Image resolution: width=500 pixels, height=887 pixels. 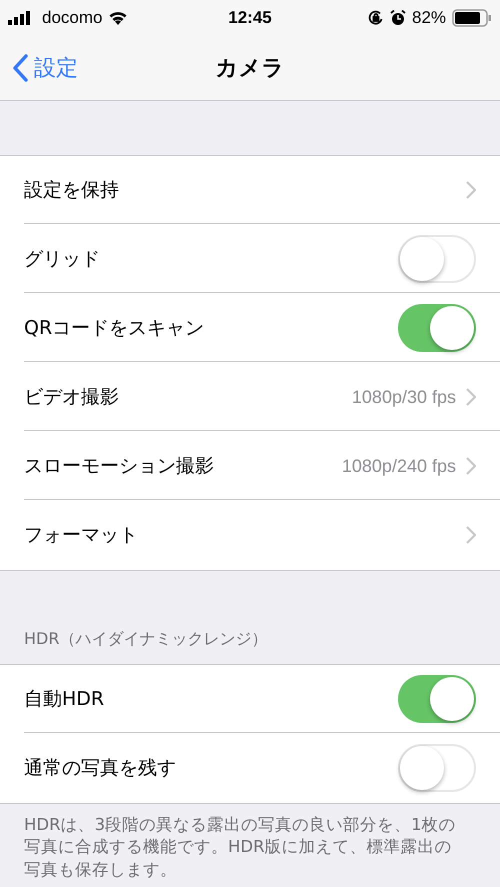 I want to click on section-footer: HDRは、3段階の異なる露出の写真の良い部分を、1枚の写真に合成する機能です。HDR版に加えて、標準露出の写真も保存します。, so click(x=250, y=842).